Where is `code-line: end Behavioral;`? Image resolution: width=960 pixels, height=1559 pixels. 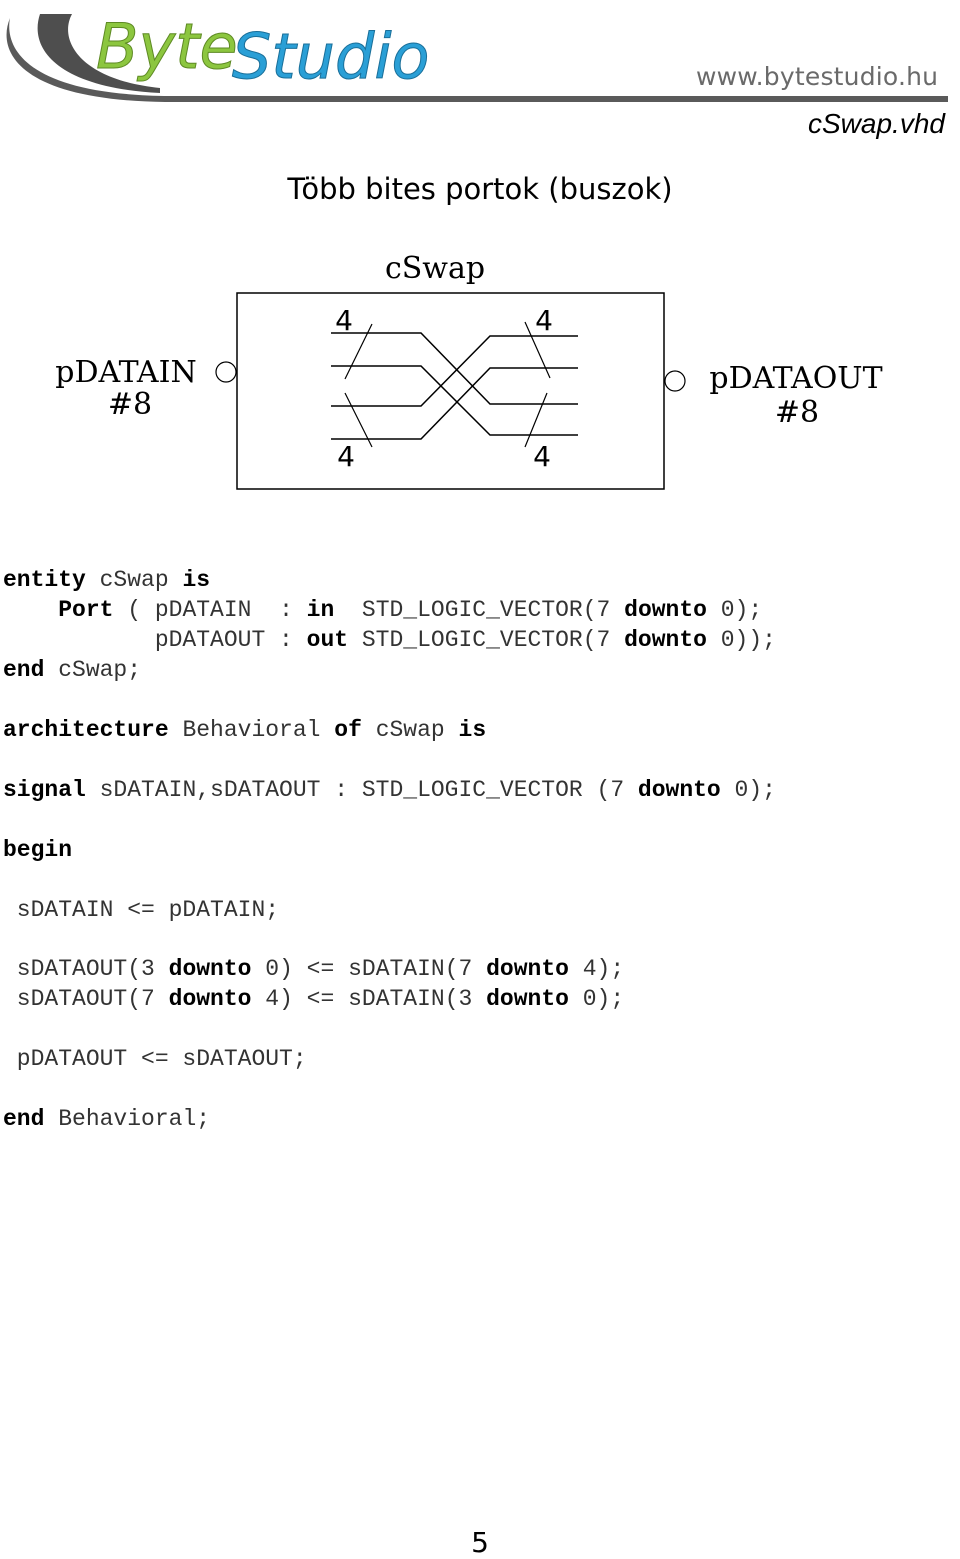 code-line: end Behavioral; is located at coordinates (106, 1119).